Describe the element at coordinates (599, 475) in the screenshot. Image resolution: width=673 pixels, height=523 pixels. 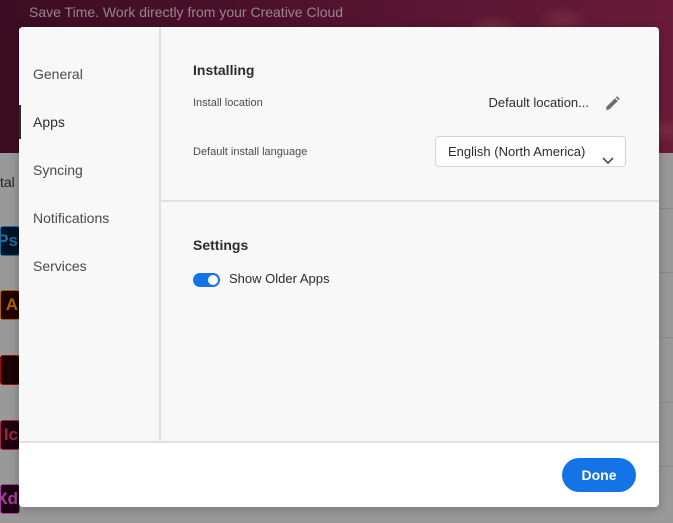
I see `done-button: Done` at that location.